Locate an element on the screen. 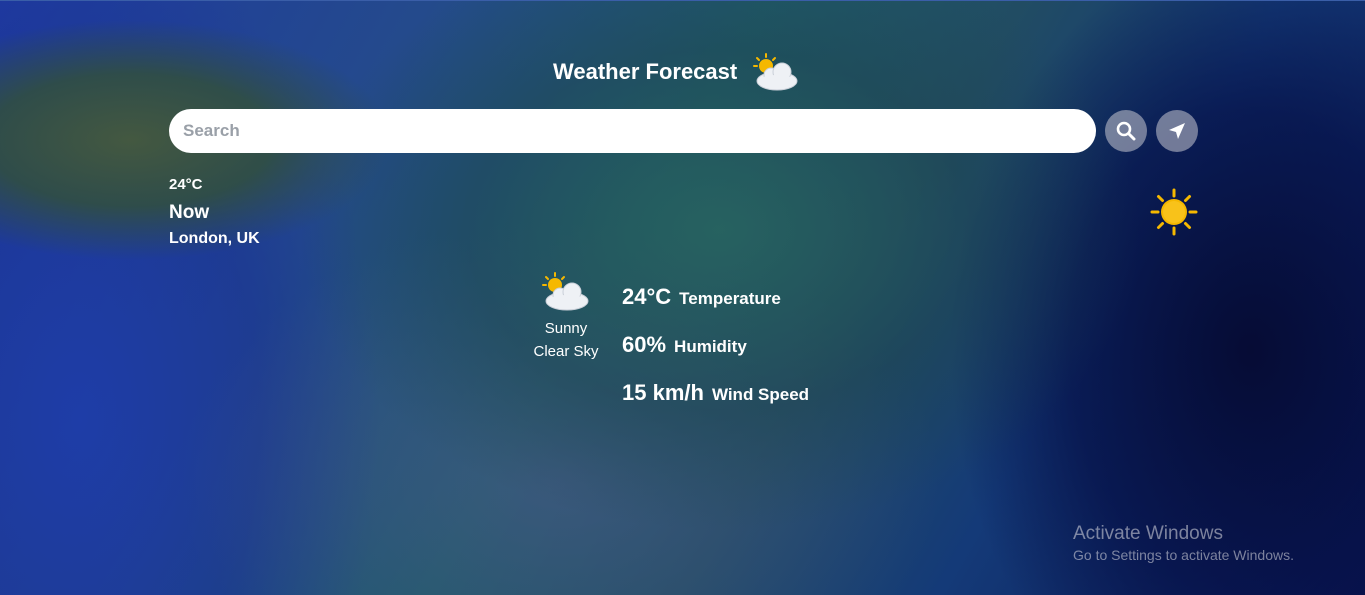  watermark-title: Activate Windows is located at coordinates (1148, 533).